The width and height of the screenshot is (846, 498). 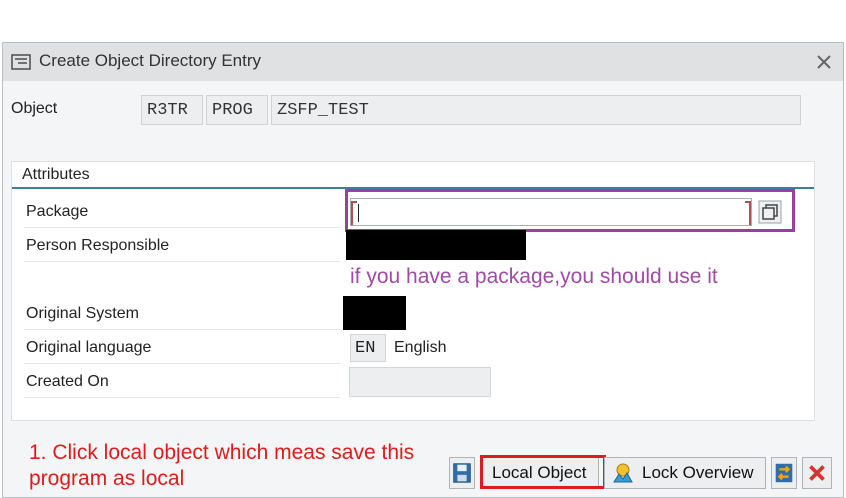 I want to click on created-on-field, so click(x=420, y=382).